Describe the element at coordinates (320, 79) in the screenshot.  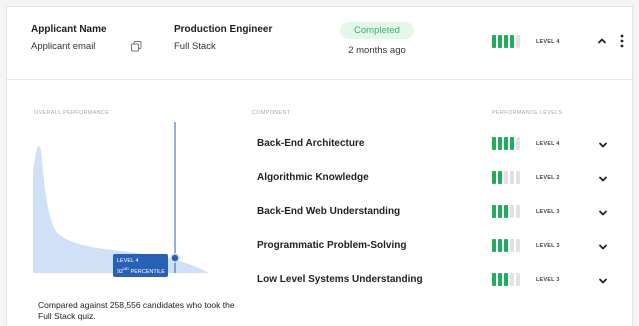
I see `header-divider` at that location.